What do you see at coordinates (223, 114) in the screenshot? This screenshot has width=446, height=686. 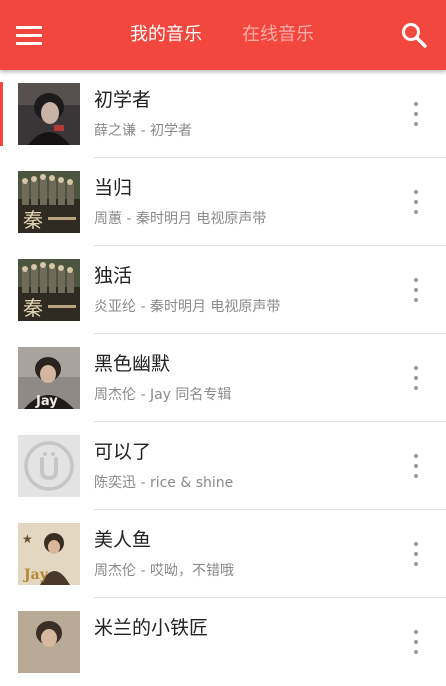 I see `song-row: 初学者 薛之谦 - 初学者` at bounding box center [223, 114].